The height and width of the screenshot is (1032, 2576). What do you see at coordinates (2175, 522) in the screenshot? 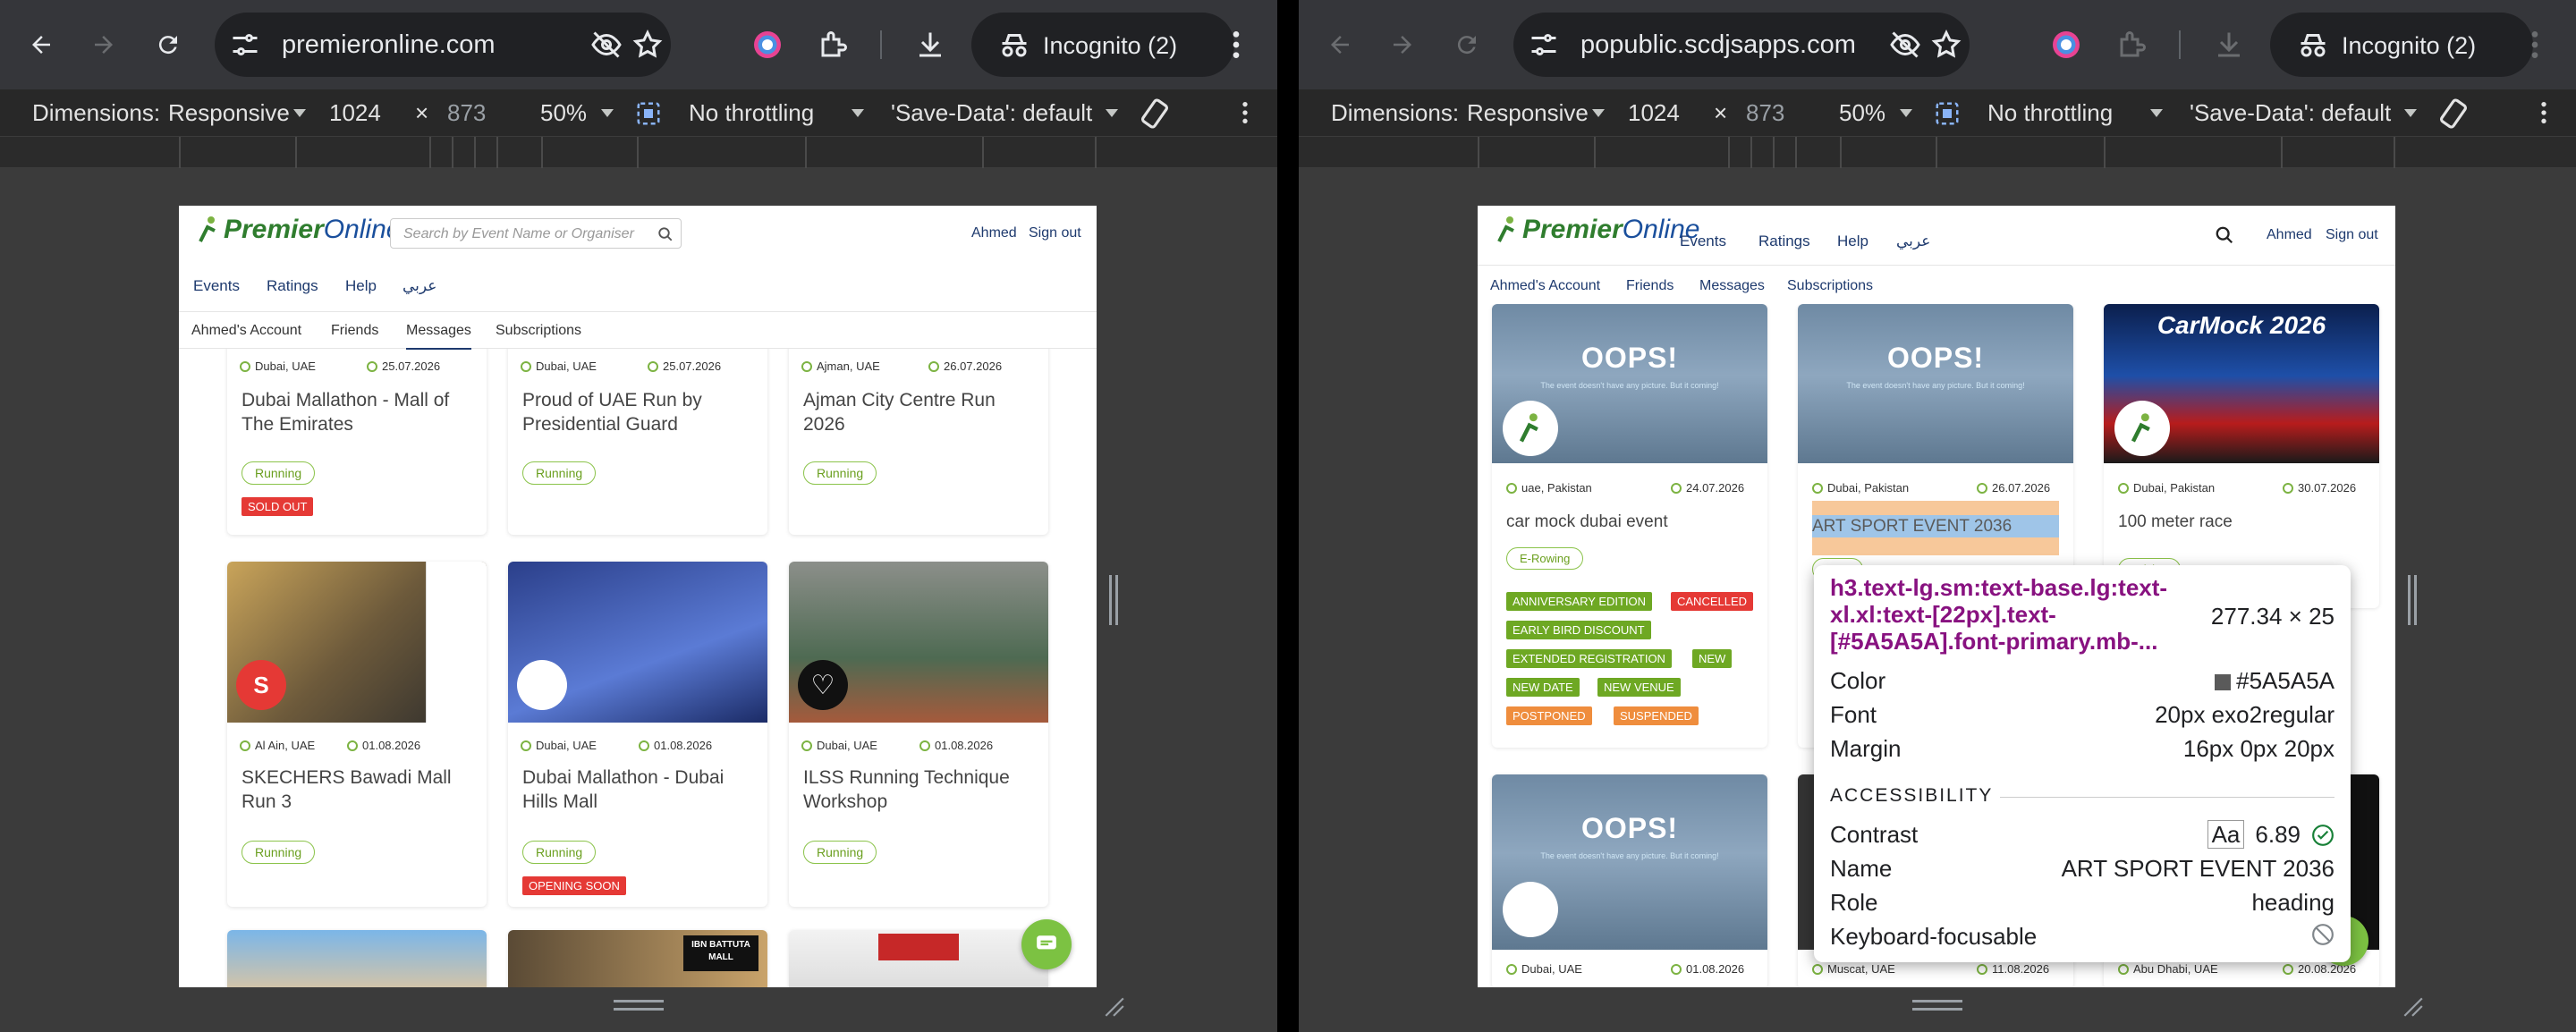
I see `event-title: 100 meter race` at bounding box center [2175, 522].